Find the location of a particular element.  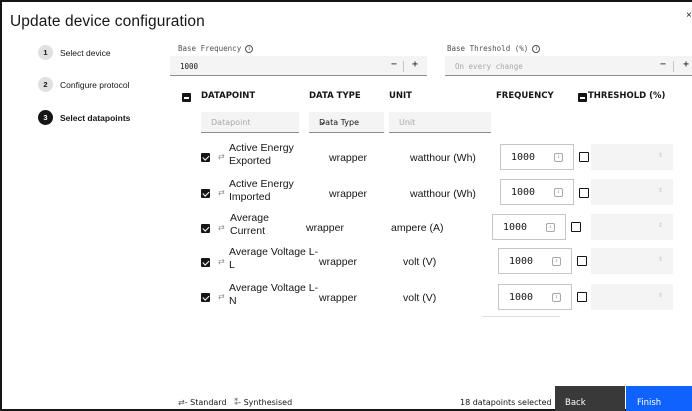

finish-button: Finish is located at coordinates (659, 398).